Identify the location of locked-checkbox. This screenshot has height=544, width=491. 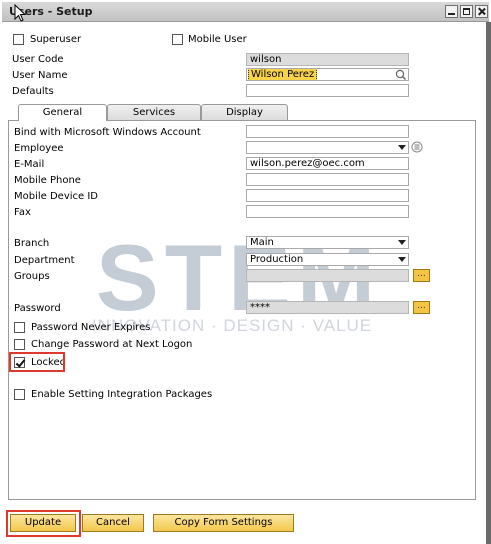
(19, 362).